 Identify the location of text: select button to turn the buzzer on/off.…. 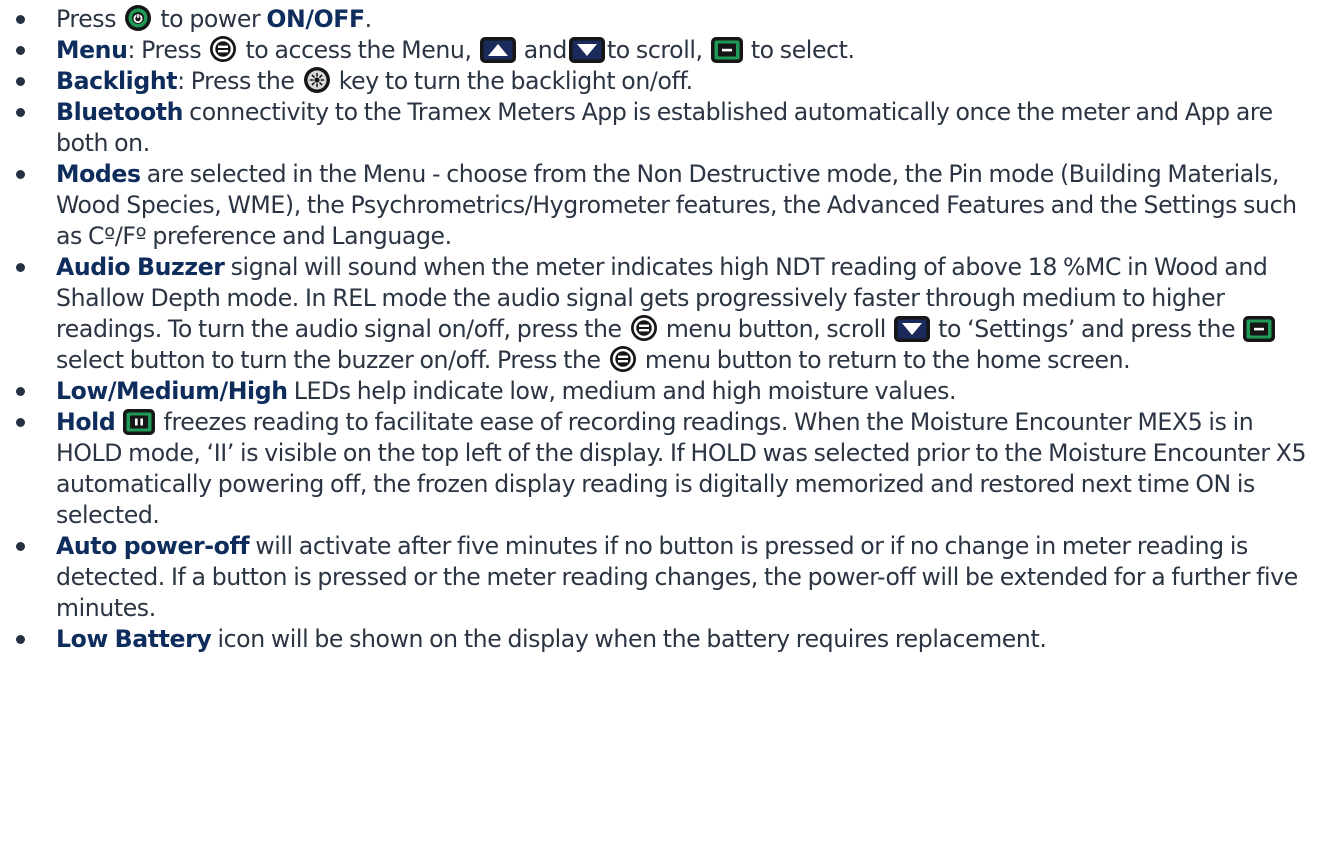
(331, 360).